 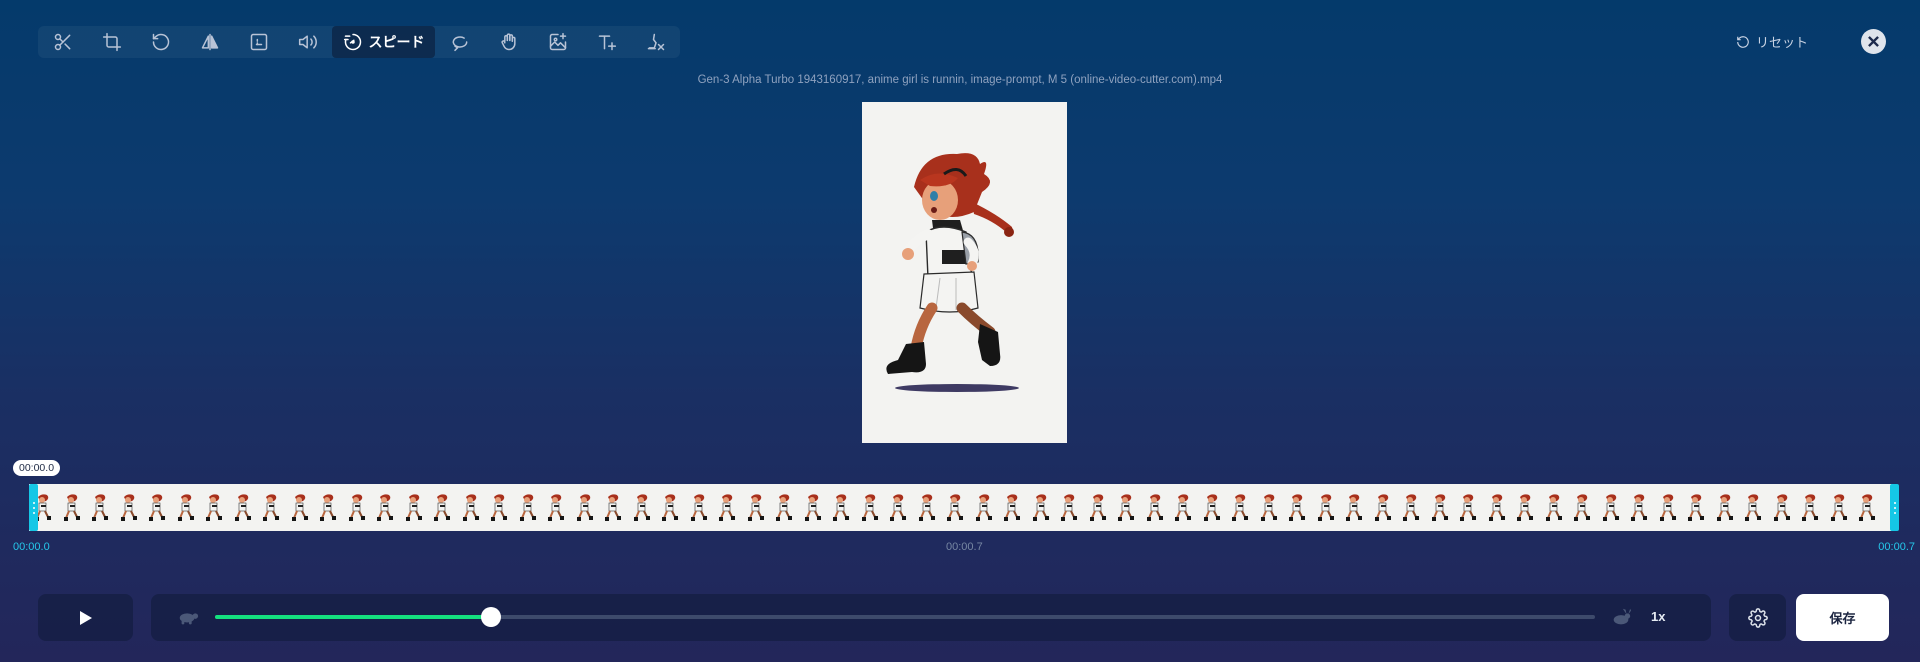 I want to click on remove-watermark-icon, so click(x=655, y=42).